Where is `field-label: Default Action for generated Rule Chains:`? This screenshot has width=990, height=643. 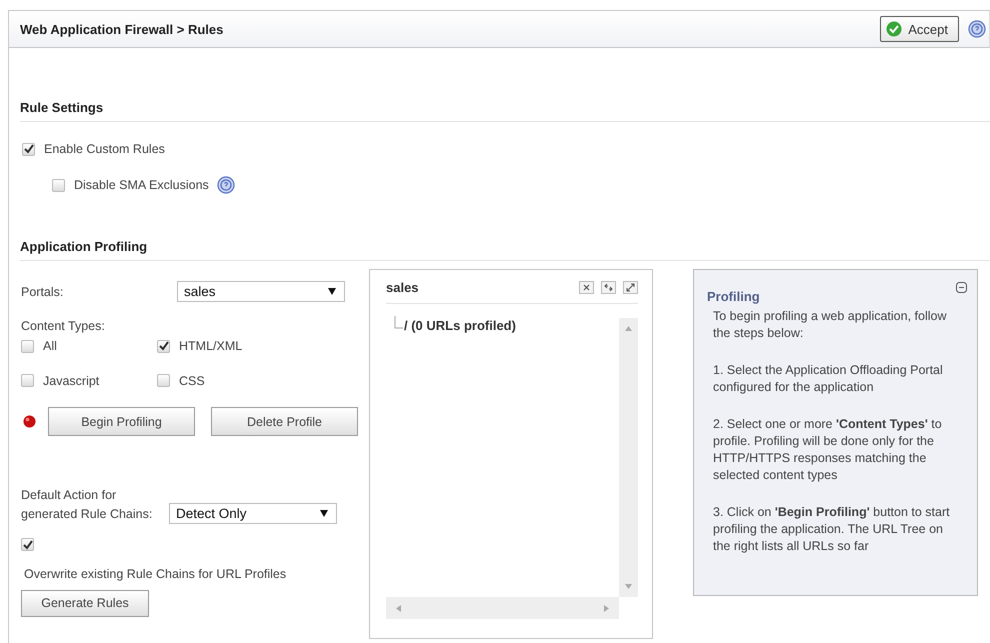
field-label: Default Action for generated Rule Chains: is located at coordinates (87, 505).